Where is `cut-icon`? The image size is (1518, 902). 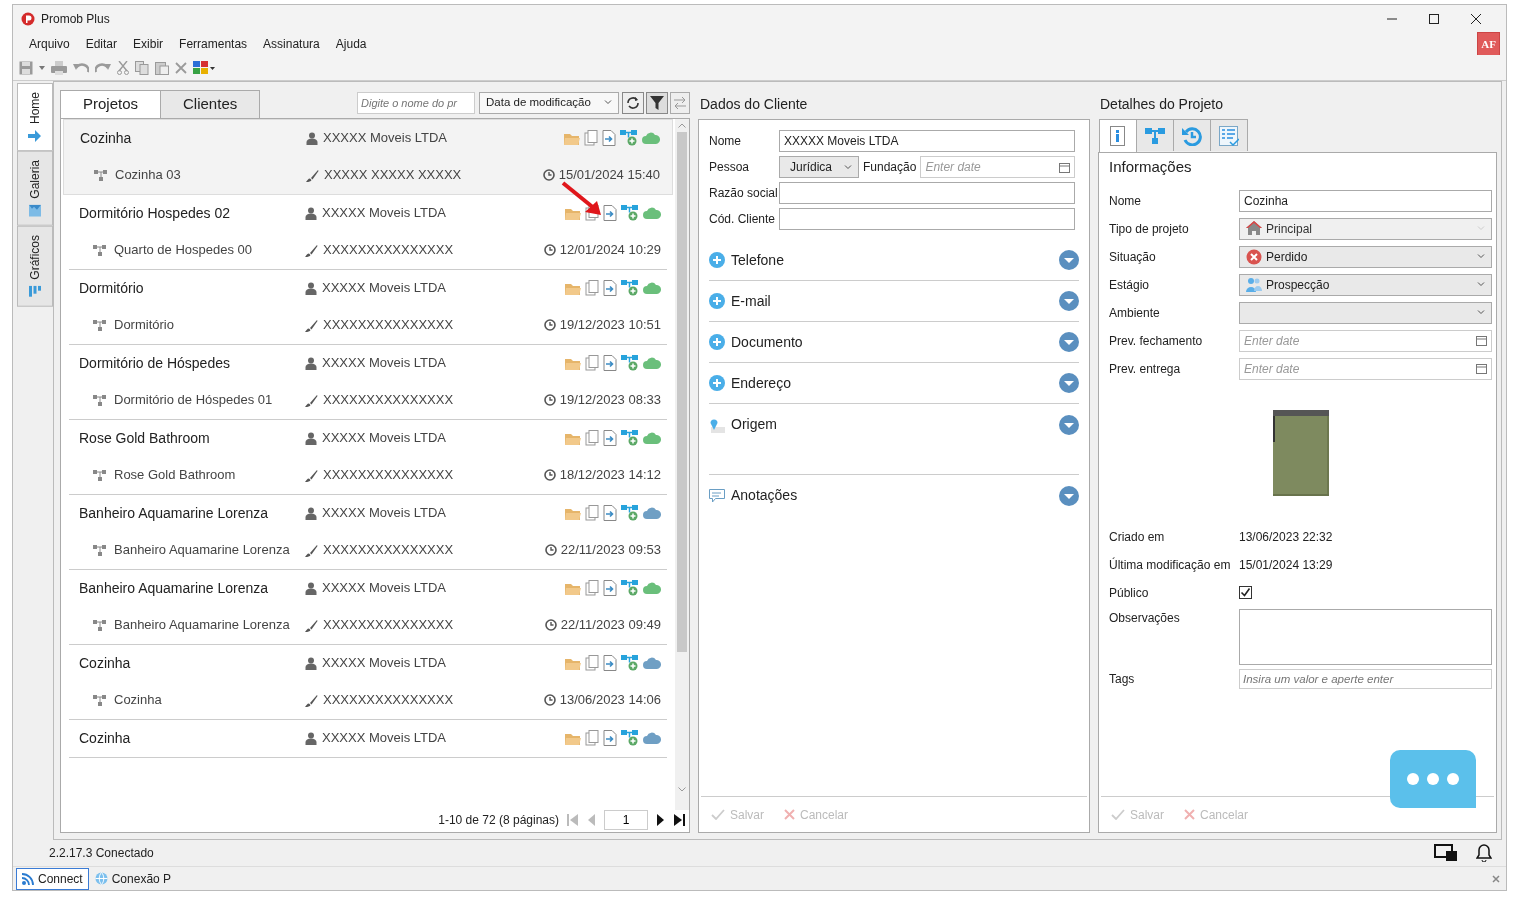
cut-icon is located at coordinates (123, 67).